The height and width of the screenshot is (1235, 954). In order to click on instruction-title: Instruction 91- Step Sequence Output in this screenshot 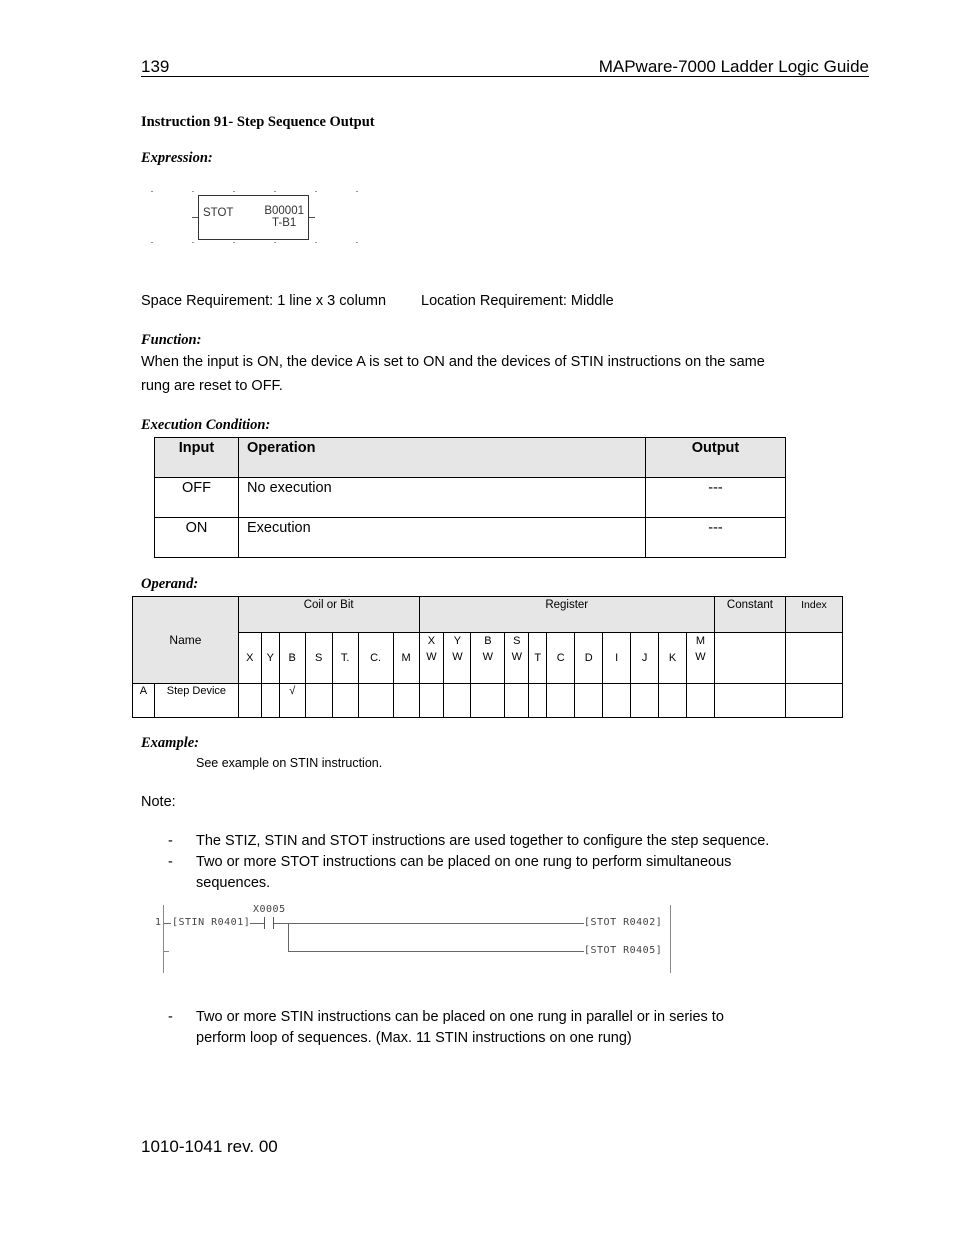, I will do `click(258, 122)`.